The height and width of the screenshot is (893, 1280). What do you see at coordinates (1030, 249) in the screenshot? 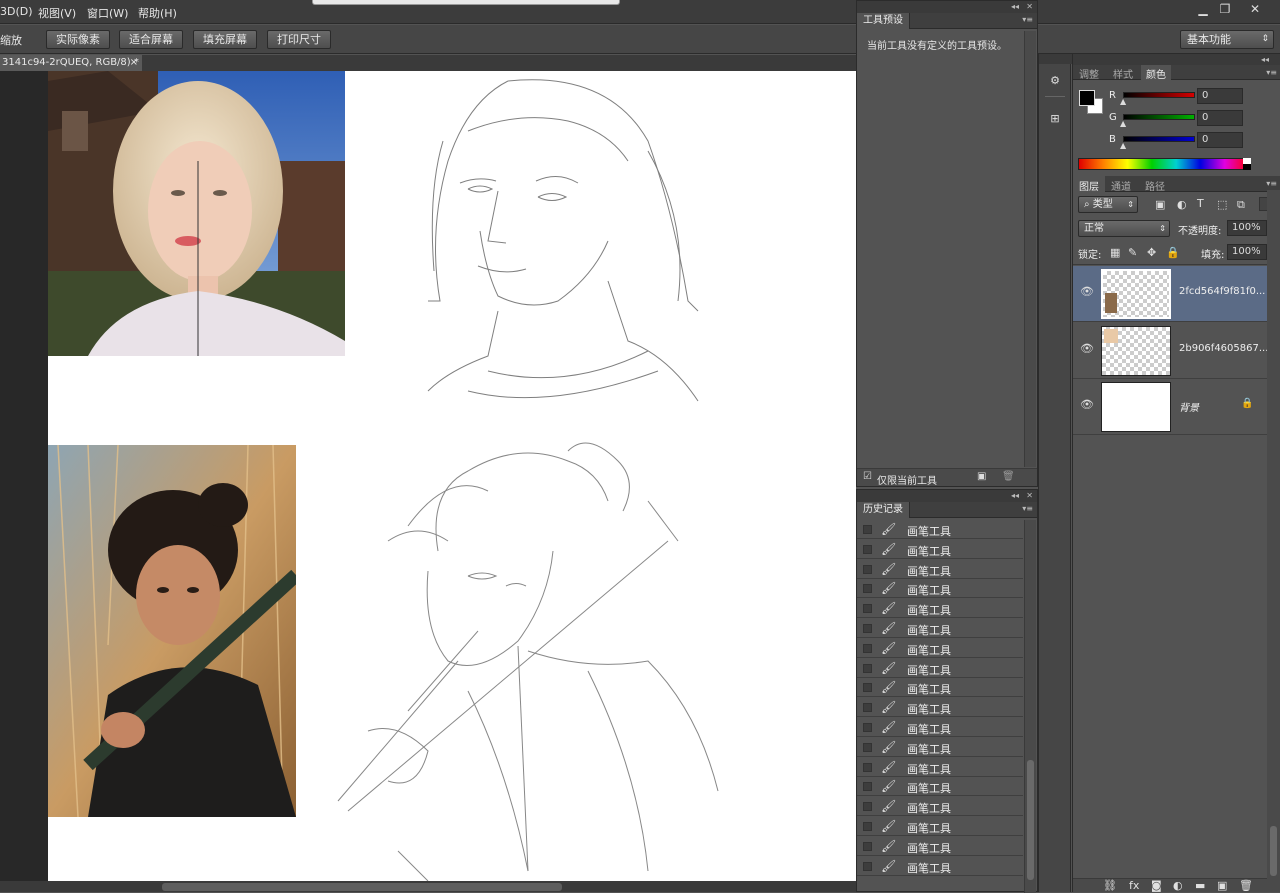
I see `presets-scrollbar` at bounding box center [1030, 249].